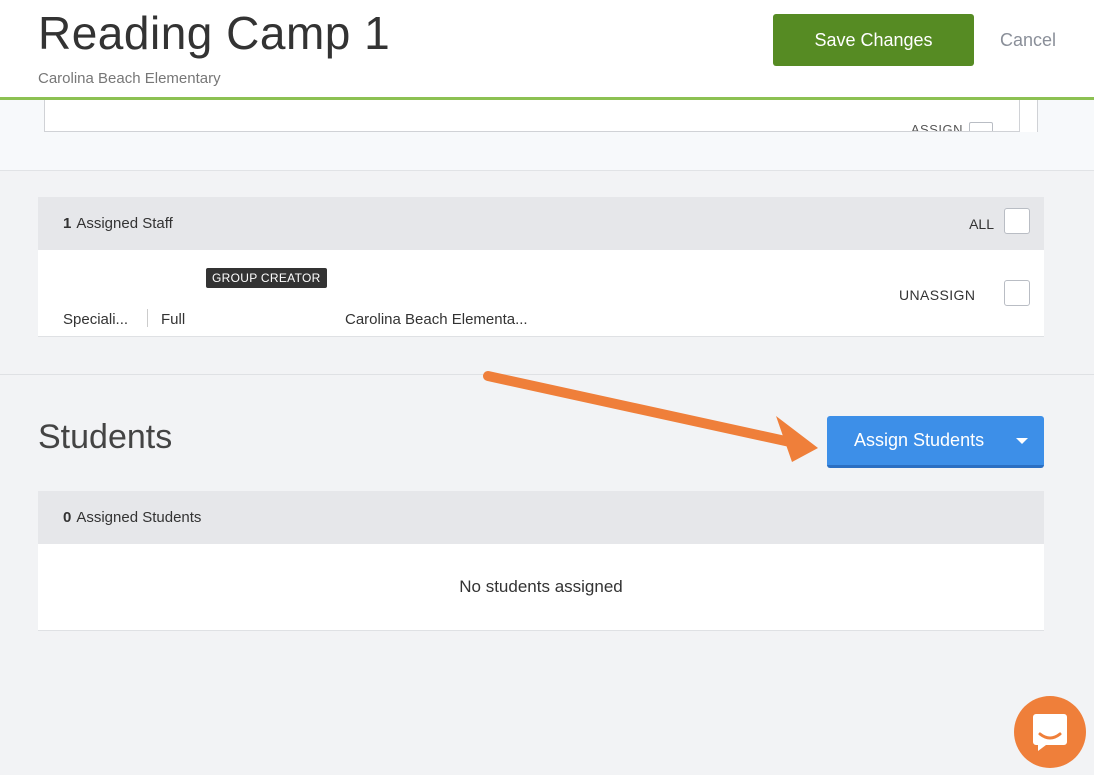  What do you see at coordinates (873, 40) in the screenshot?
I see `save-changes-button: Save Changes` at bounding box center [873, 40].